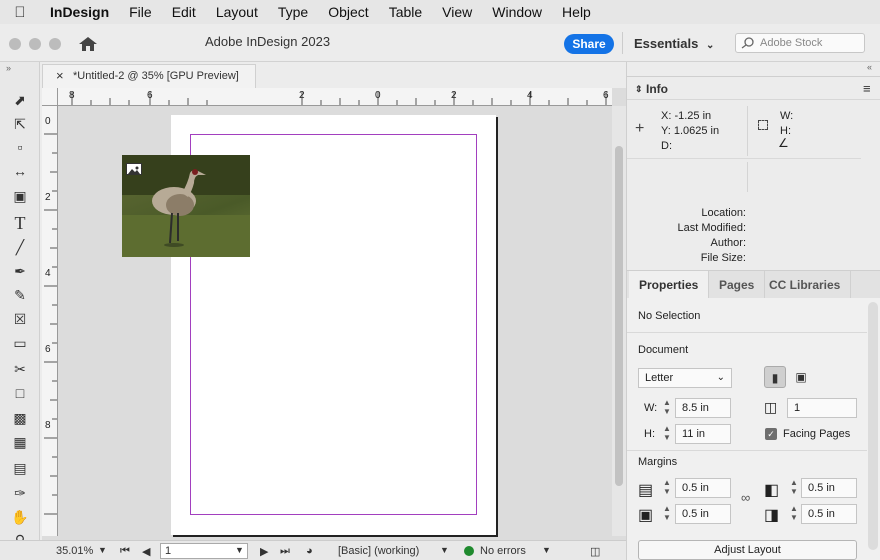 Image resolution: width=880 pixels, height=560 pixels. Describe the element at coordinates (703, 514) in the screenshot. I see `margin-bottom-field: 0.5 in` at that location.